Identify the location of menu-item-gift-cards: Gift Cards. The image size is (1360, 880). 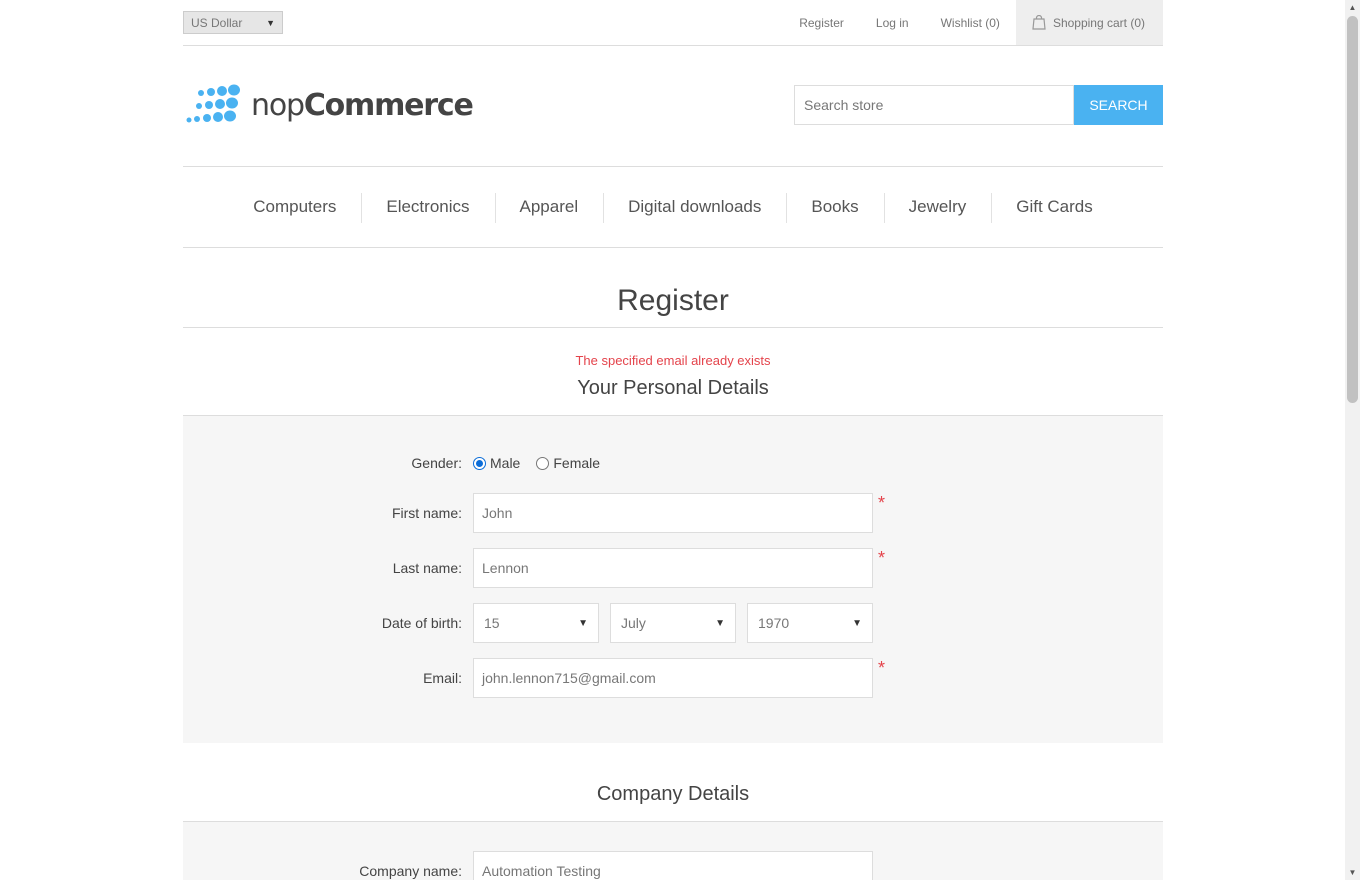
(1054, 208).